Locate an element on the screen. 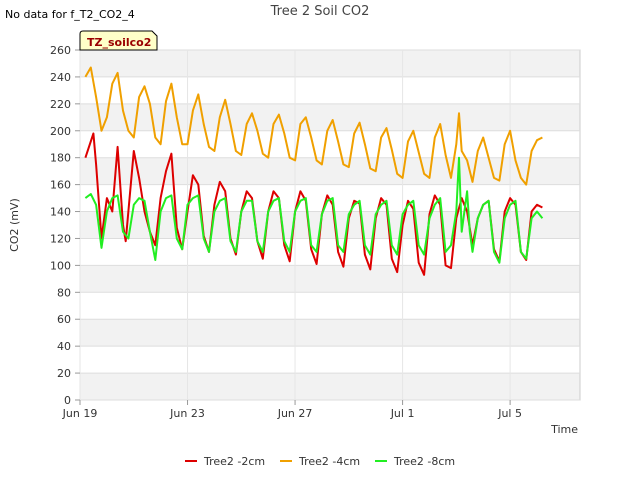  y-axis-label: CO2 (mV) is located at coordinates (14, 225).